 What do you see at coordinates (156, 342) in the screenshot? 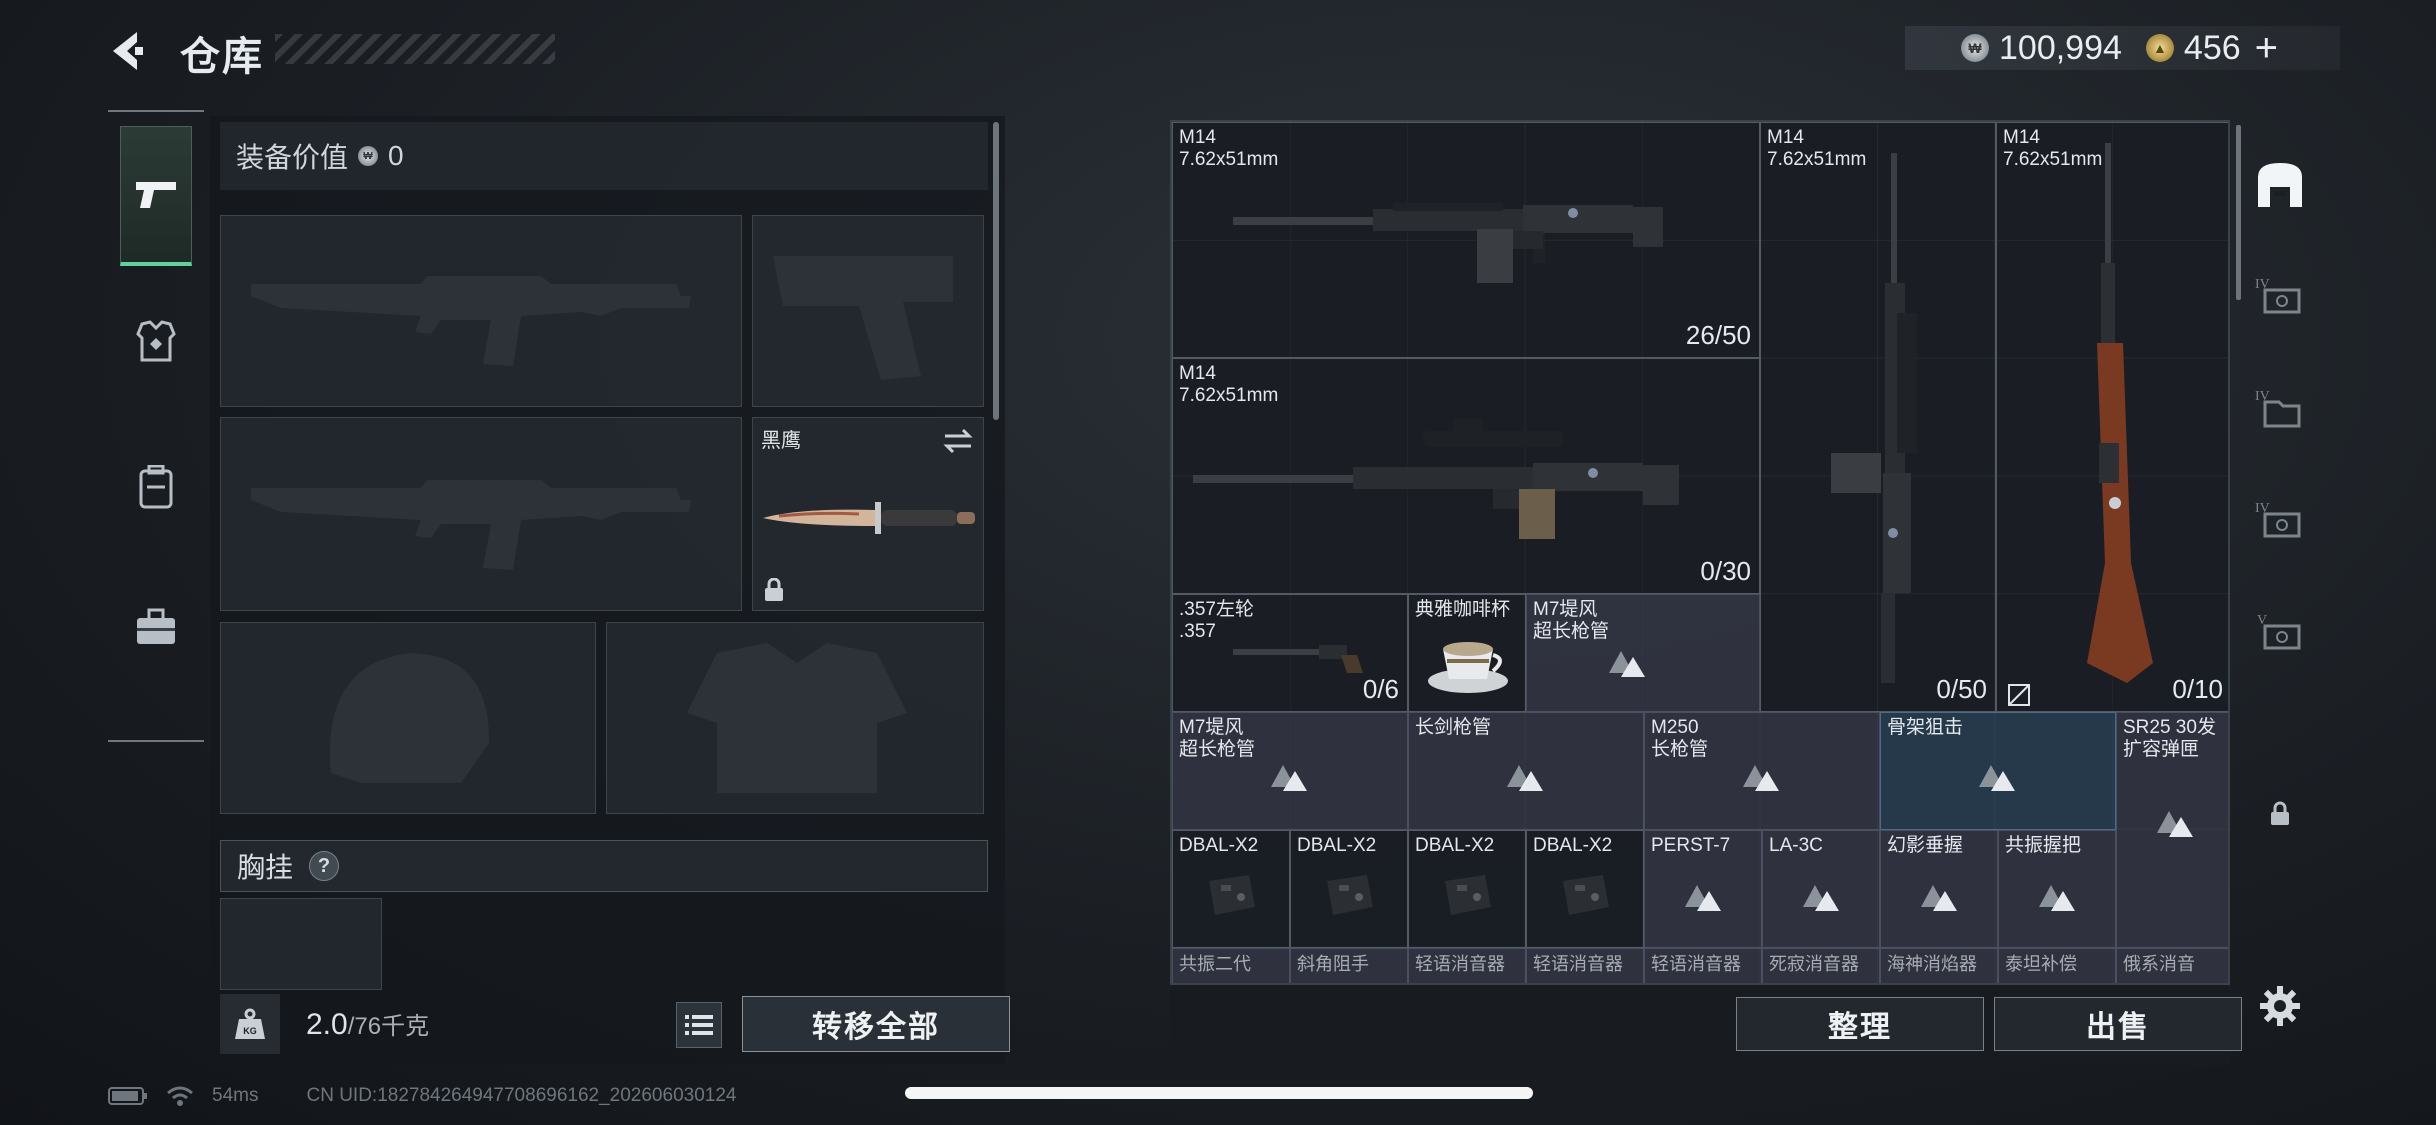
I see `sidebar-item-armor` at bounding box center [156, 342].